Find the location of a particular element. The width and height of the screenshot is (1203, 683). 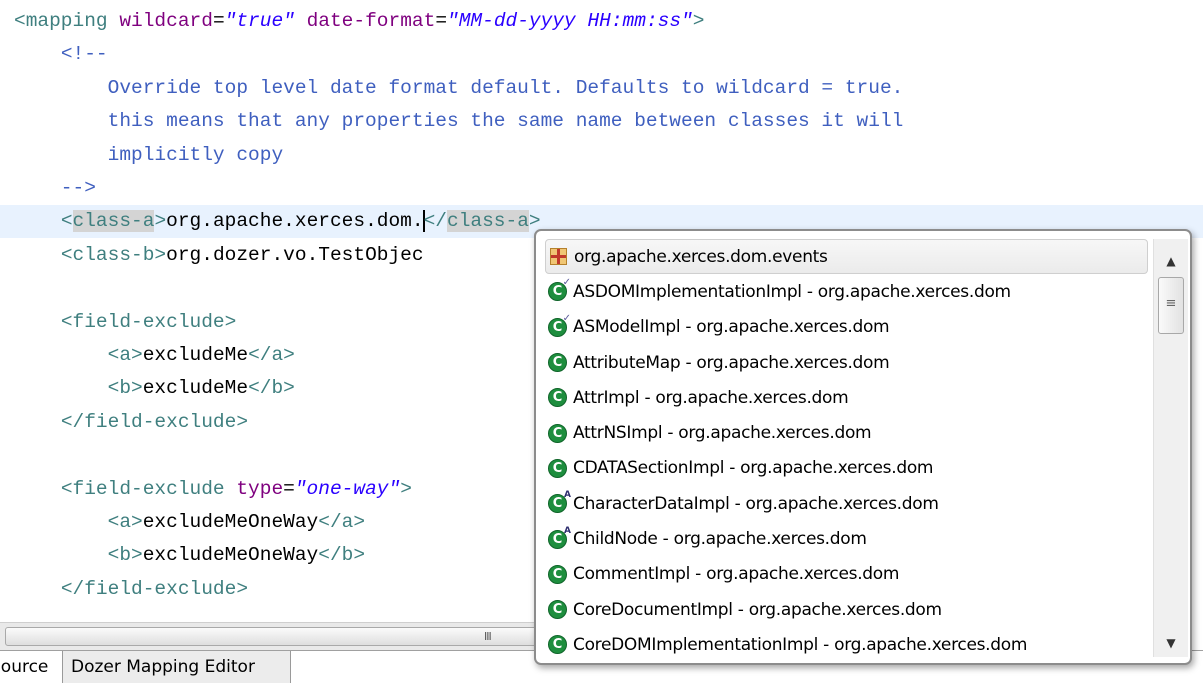

proposal-label: ASModelImpl - org.apache.xerces.dom is located at coordinates (731, 327).